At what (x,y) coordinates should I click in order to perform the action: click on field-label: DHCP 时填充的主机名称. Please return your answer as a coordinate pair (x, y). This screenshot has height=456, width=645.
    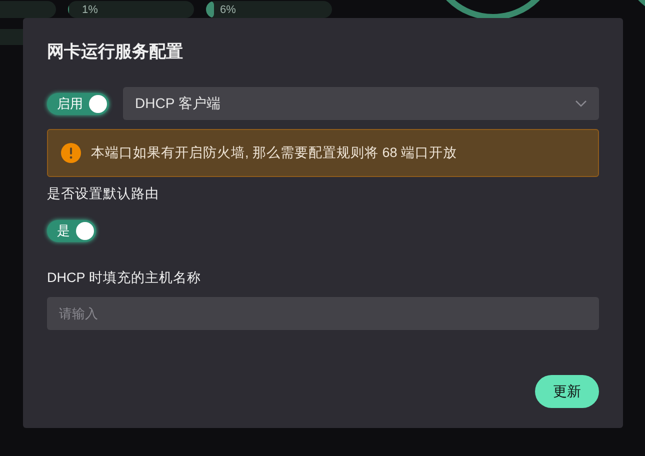
    Looking at the image, I should click on (124, 278).